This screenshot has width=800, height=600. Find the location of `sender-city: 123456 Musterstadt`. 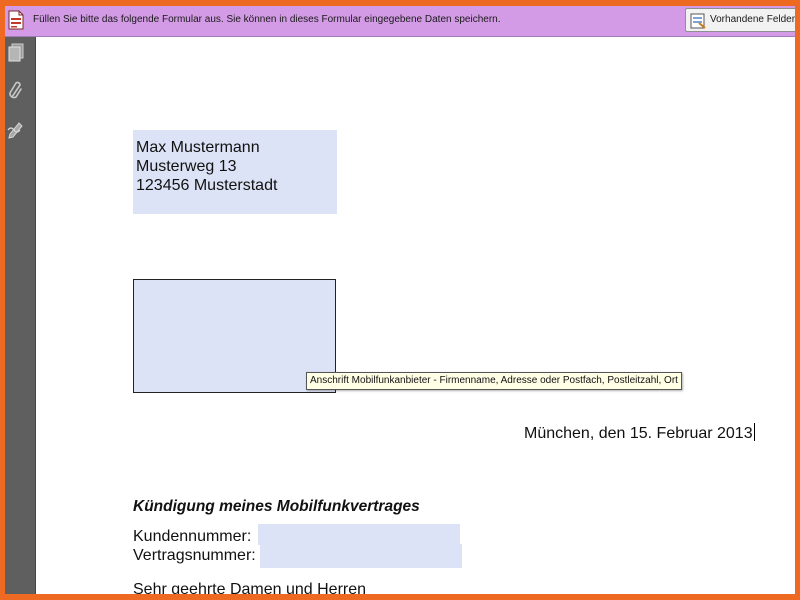

sender-city: 123456 Musterstadt is located at coordinates (207, 185).